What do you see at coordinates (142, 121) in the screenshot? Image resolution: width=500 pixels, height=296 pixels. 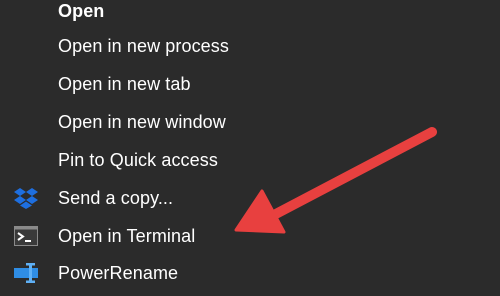 I see `menu-item-label: Open in new window` at bounding box center [142, 121].